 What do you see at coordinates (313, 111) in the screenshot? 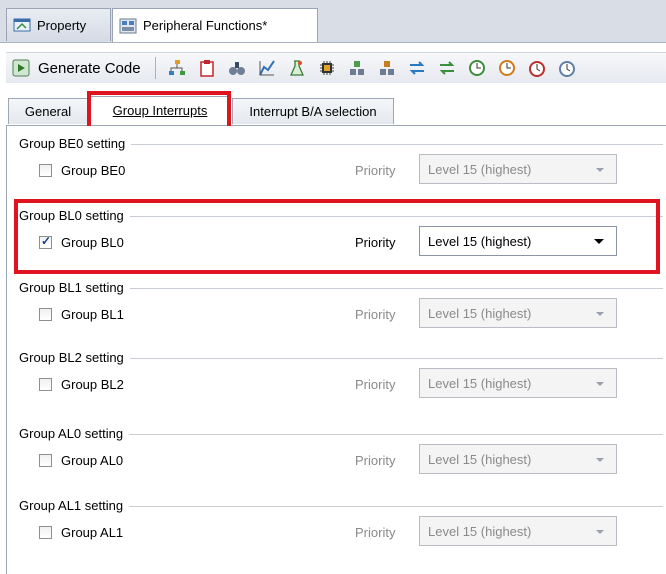
I see `tab-interrupt-ba-selection: Interrupt B/A selection` at bounding box center [313, 111].